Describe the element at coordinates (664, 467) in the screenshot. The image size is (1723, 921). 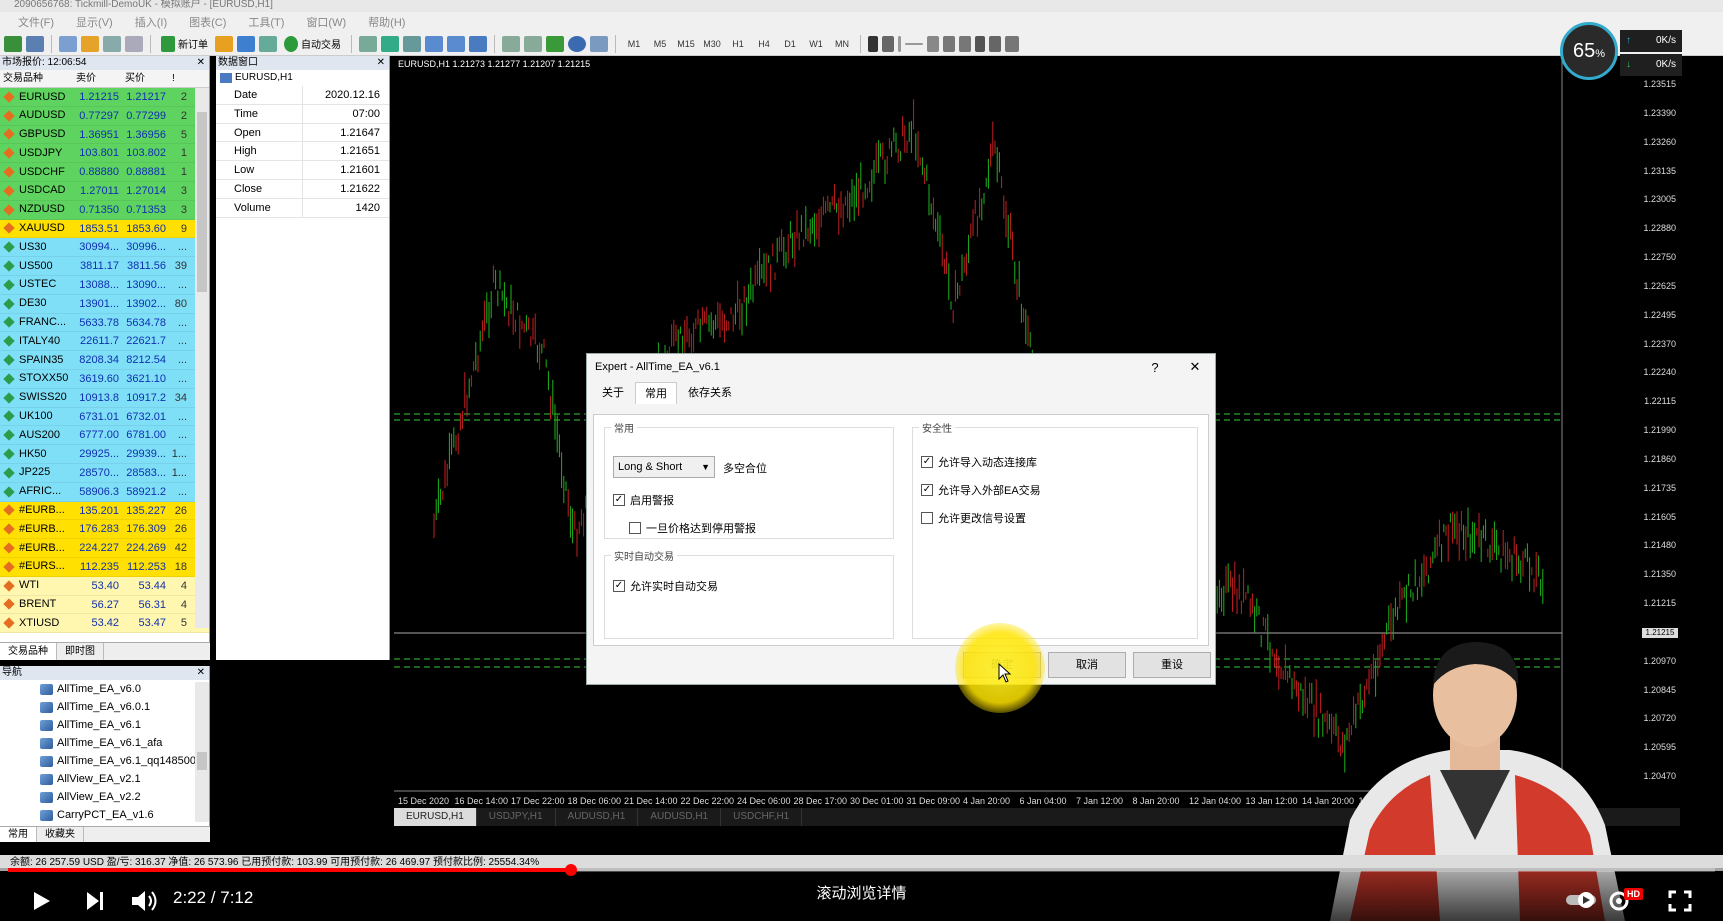
I see `position-select: Long & Short ▼` at that location.